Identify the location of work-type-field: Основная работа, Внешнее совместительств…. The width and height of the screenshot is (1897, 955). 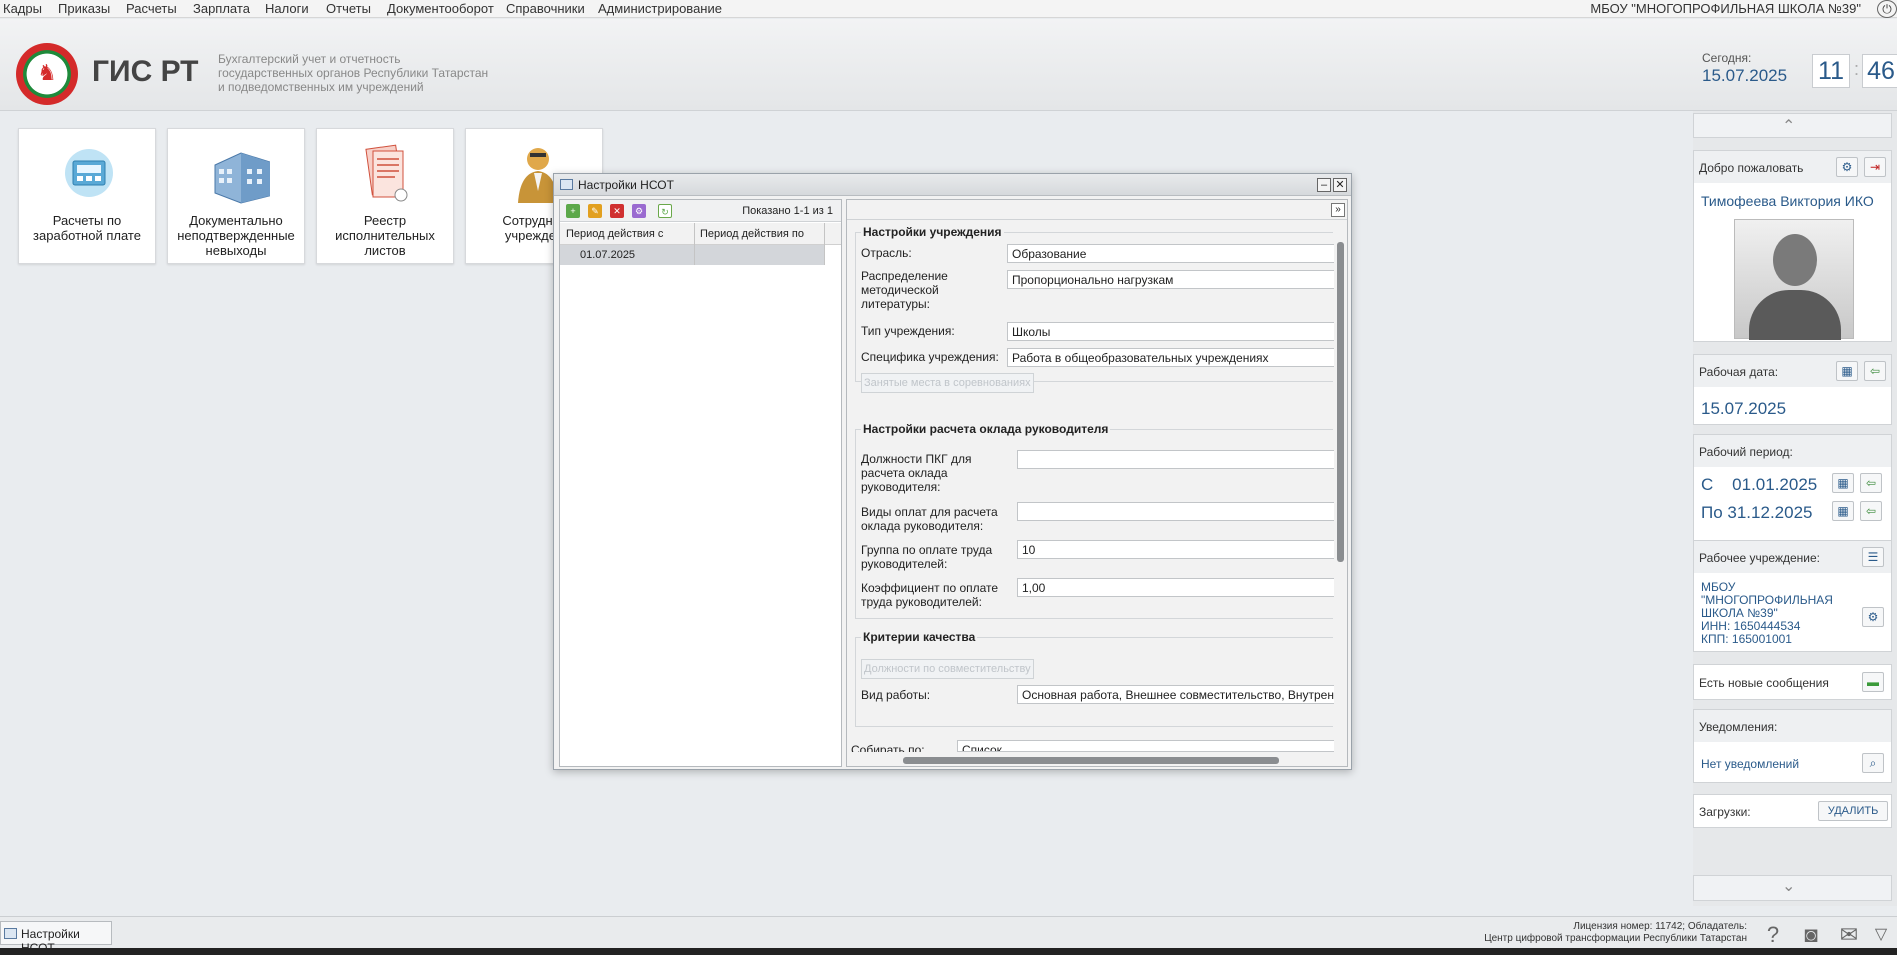
(1177, 694).